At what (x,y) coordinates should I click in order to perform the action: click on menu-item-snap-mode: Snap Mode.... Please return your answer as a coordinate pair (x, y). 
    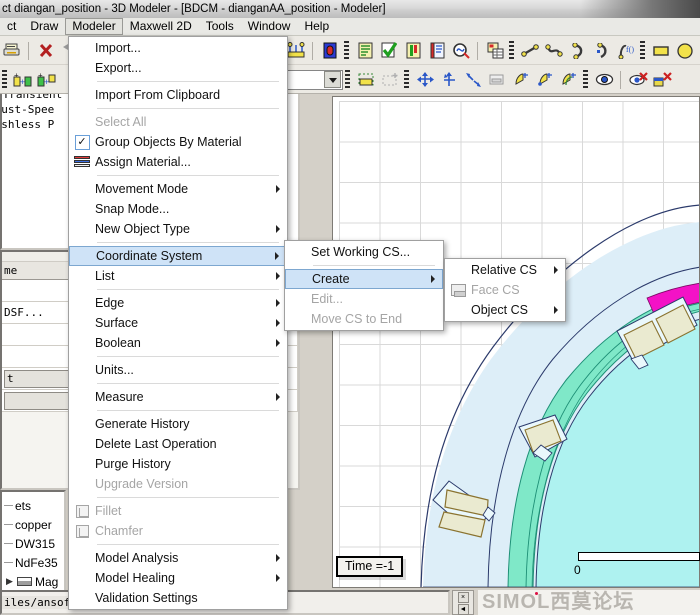
    Looking at the image, I should click on (178, 209).